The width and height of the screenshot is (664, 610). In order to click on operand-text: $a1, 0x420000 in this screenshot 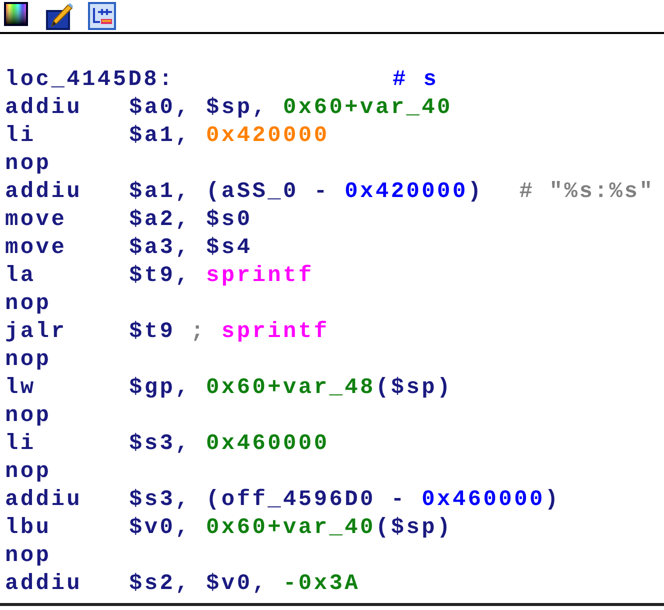, I will do `click(229, 136)`.